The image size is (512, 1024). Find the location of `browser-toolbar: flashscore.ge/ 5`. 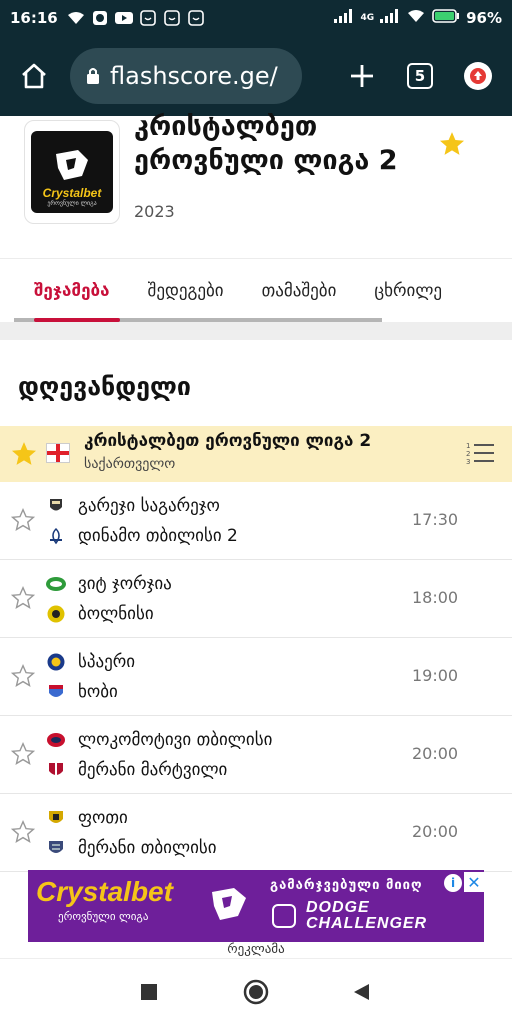

browser-toolbar: flashscore.ge/ 5 is located at coordinates (256, 76).